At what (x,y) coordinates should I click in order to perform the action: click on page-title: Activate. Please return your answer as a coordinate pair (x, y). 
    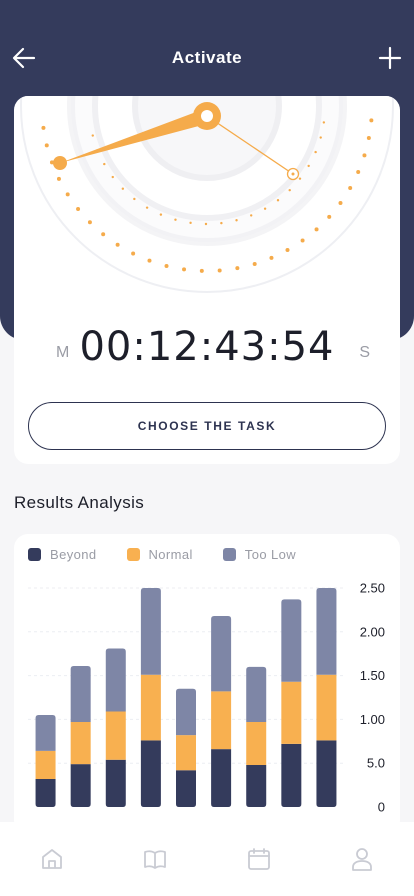
    Looking at the image, I should click on (207, 57).